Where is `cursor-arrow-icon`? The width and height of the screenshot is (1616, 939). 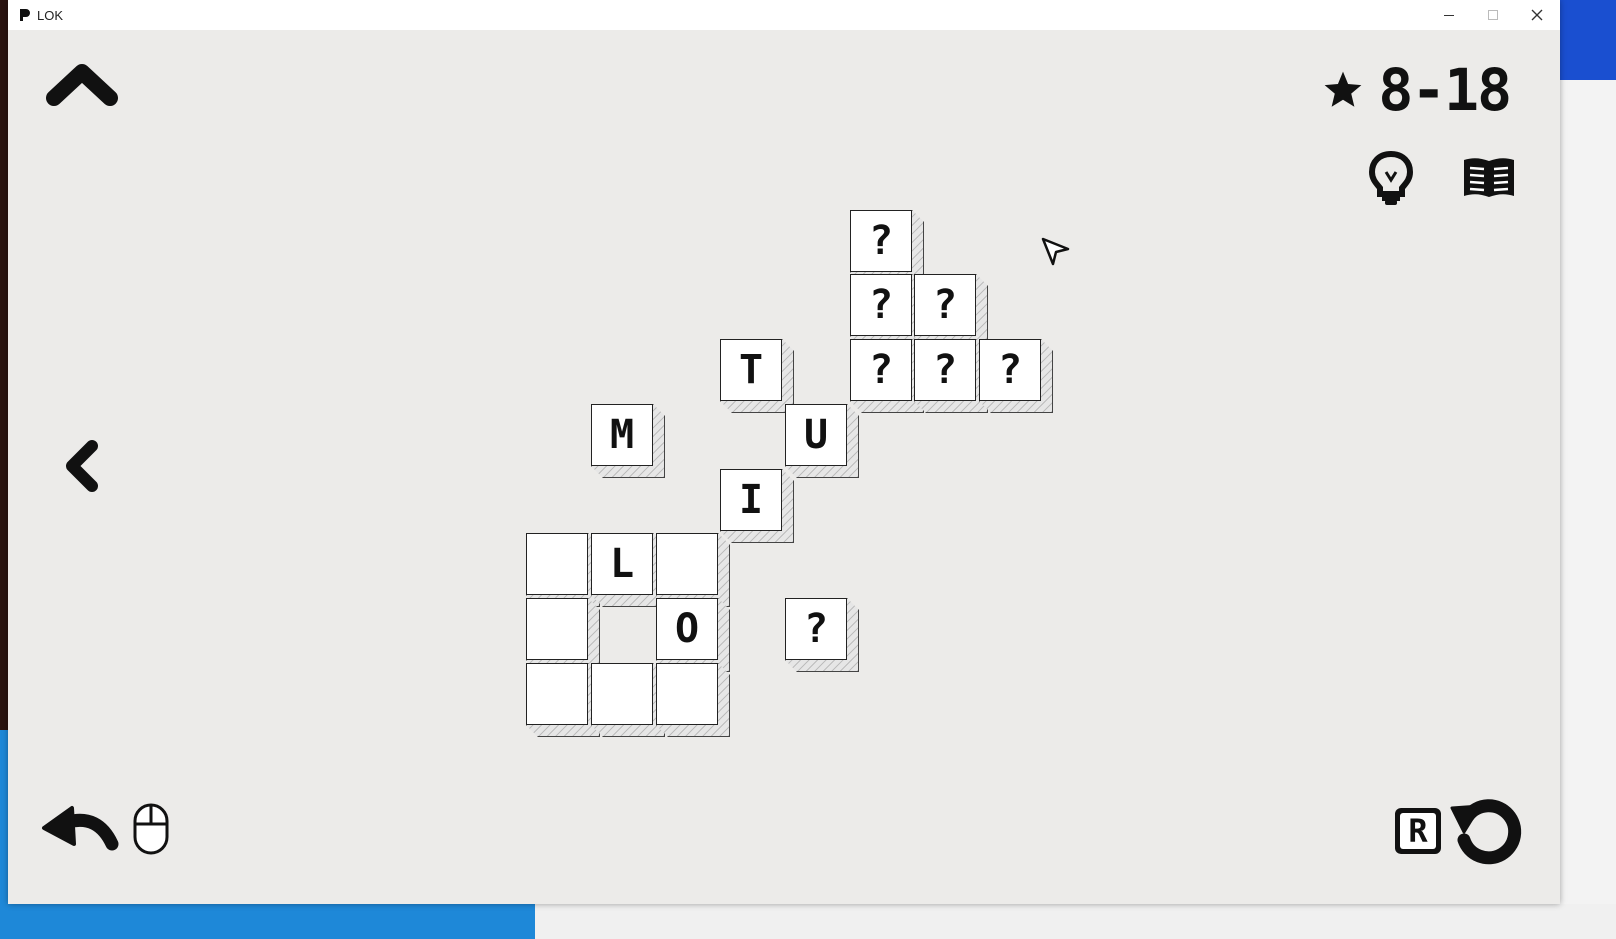 cursor-arrow-icon is located at coordinates (1055, 251).